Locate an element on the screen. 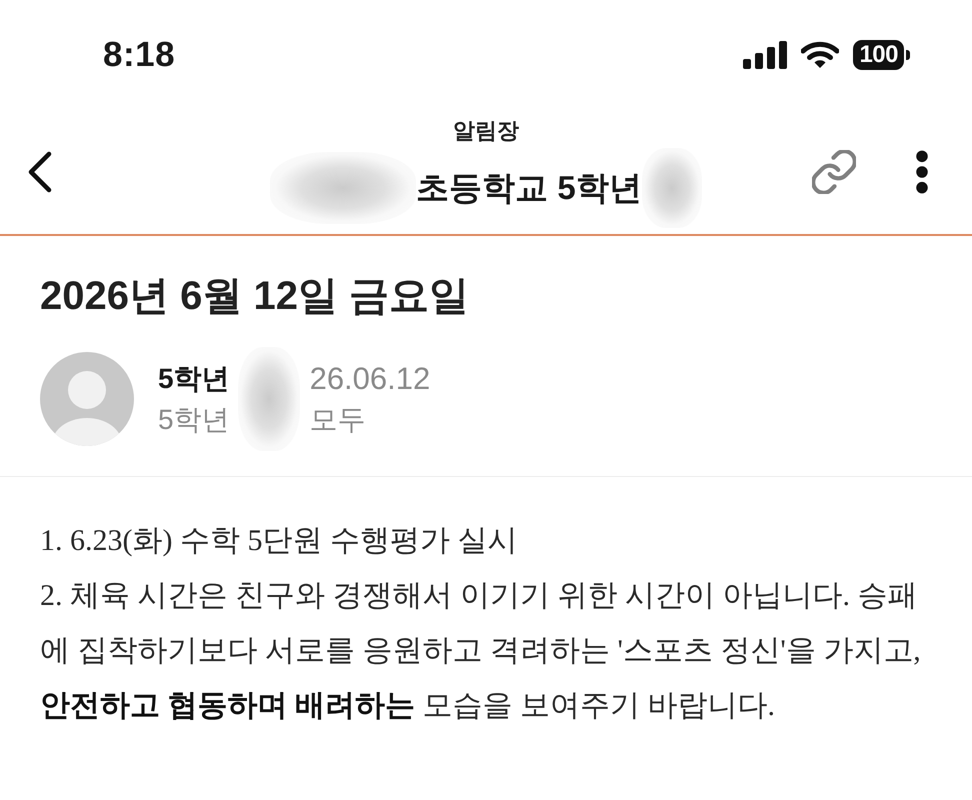 This screenshot has height=800, width=972. more-button is located at coordinates (922, 172).